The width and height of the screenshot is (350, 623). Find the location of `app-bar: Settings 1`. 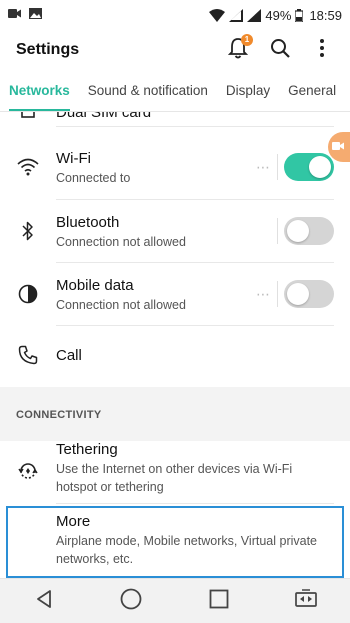

app-bar: Settings 1 is located at coordinates (175, 50).